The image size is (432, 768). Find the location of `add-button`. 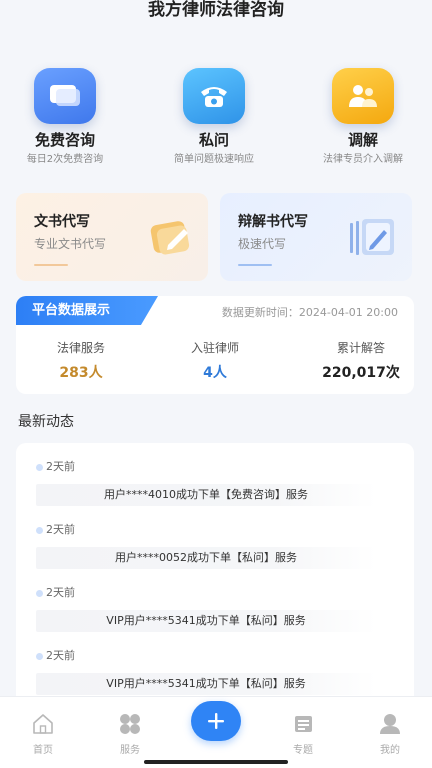

add-button is located at coordinates (216, 721).